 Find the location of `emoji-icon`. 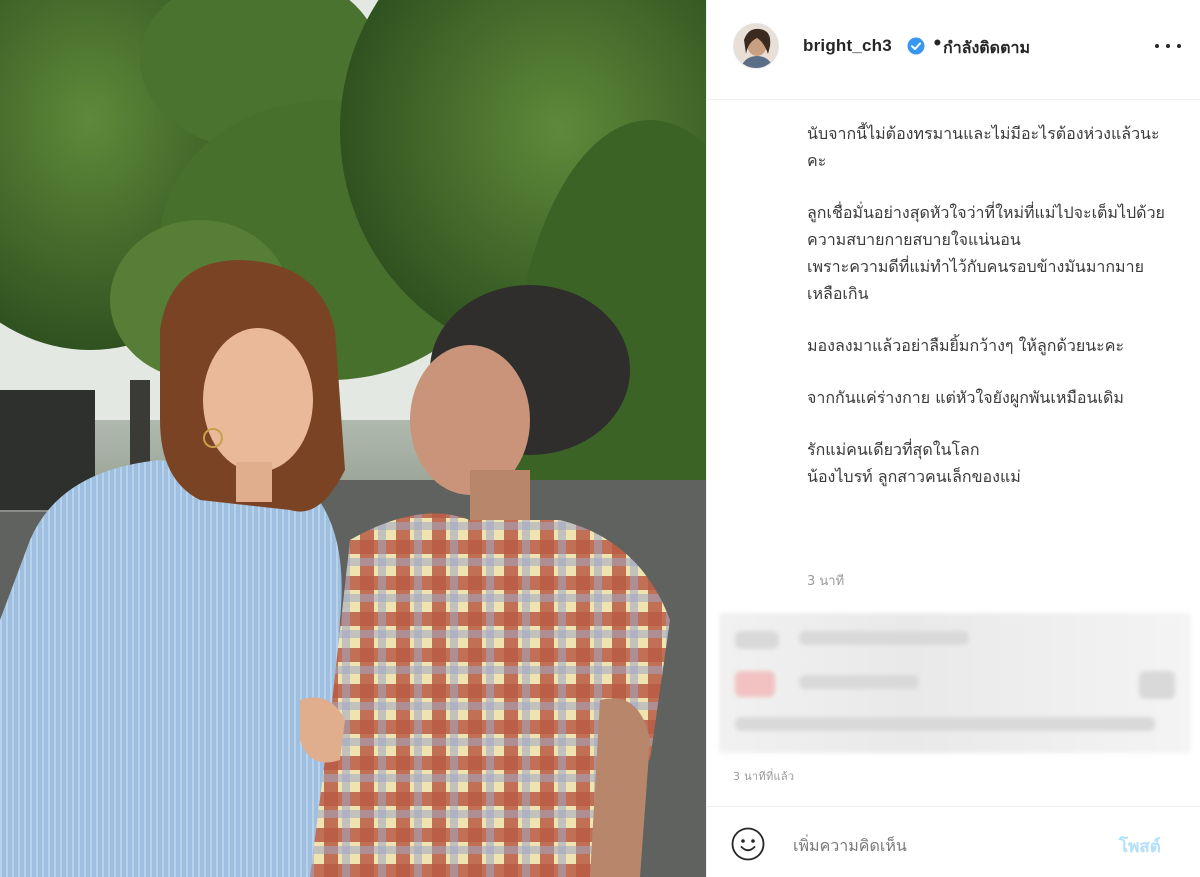

emoji-icon is located at coordinates (748, 844).